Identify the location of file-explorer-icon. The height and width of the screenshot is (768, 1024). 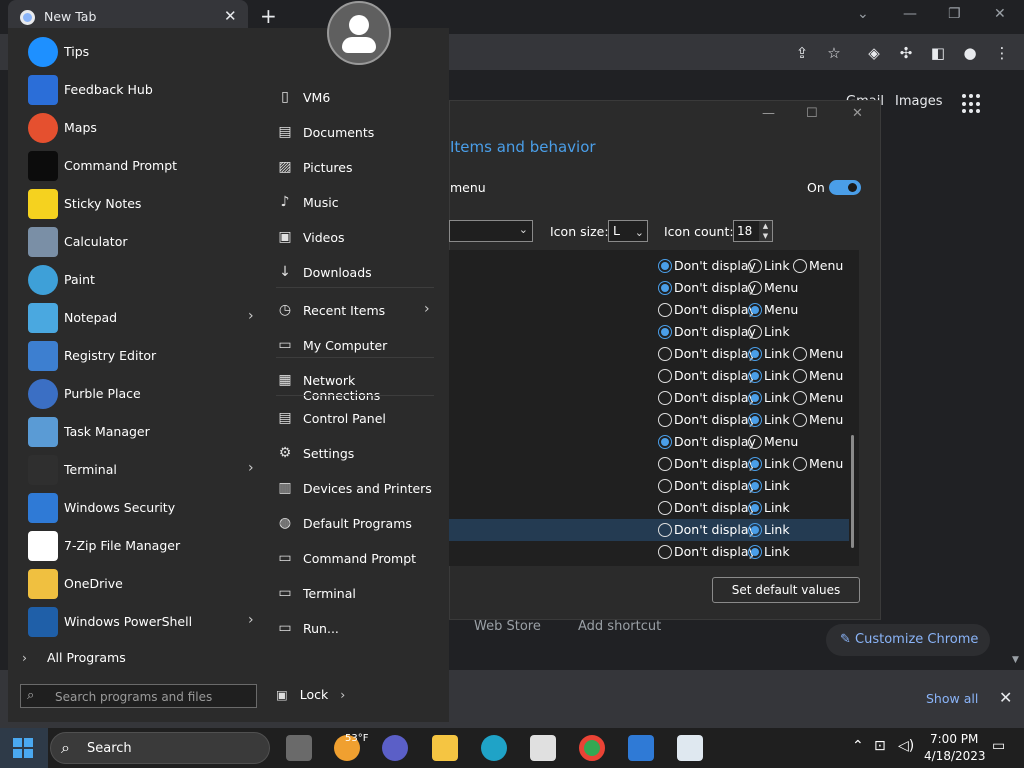
(445, 748).